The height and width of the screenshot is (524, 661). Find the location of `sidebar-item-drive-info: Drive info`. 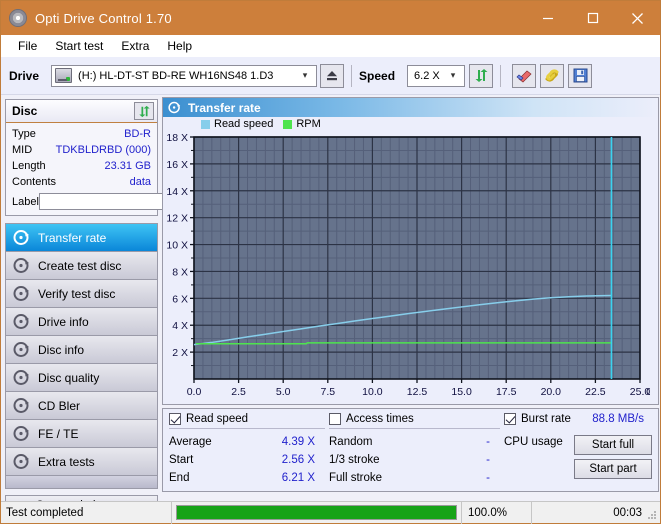

sidebar-item-drive-info: Drive info is located at coordinates (81, 322).